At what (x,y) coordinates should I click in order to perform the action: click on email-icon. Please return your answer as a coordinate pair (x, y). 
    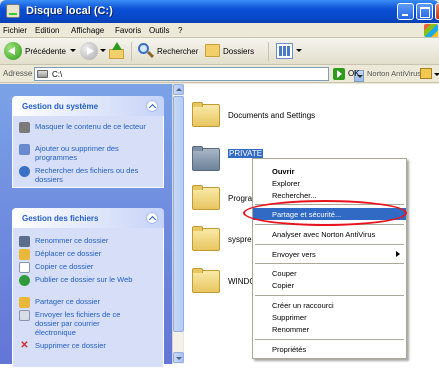
    Looking at the image, I should click on (24, 315).